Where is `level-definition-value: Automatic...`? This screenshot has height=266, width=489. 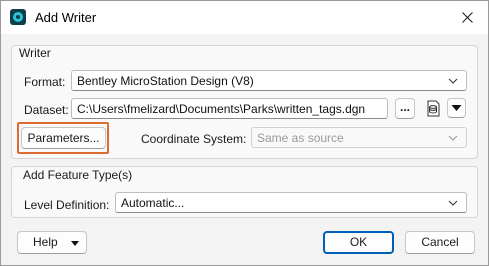
level-definition-value: Automatic... is located at coordinates (153, 203).